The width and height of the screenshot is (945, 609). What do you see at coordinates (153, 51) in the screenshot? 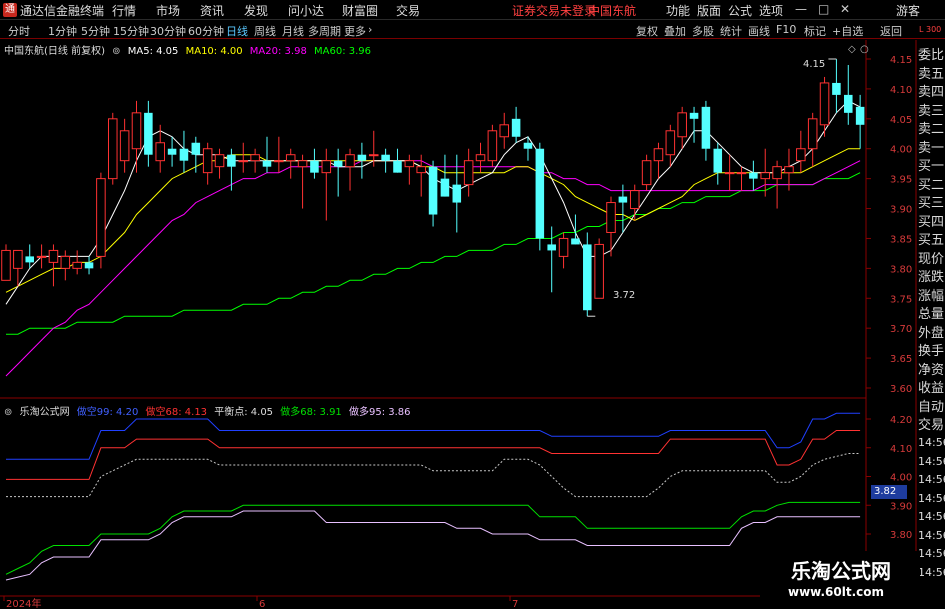
I see `ma5-value: MA5: 4.05` at bounding box center [153, 51].